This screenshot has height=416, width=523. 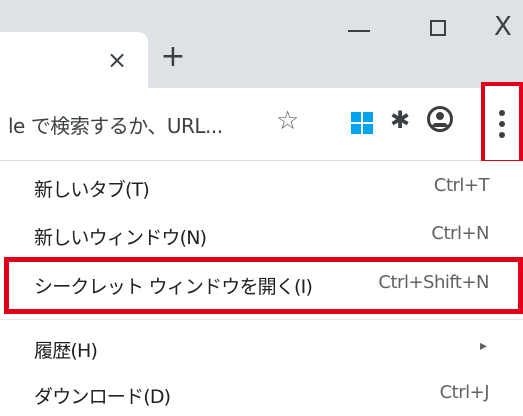 What do you see at coordinates (362, 123) in the screenshot?
I see `windows-extension-icon` at bounding box center [362, 123].